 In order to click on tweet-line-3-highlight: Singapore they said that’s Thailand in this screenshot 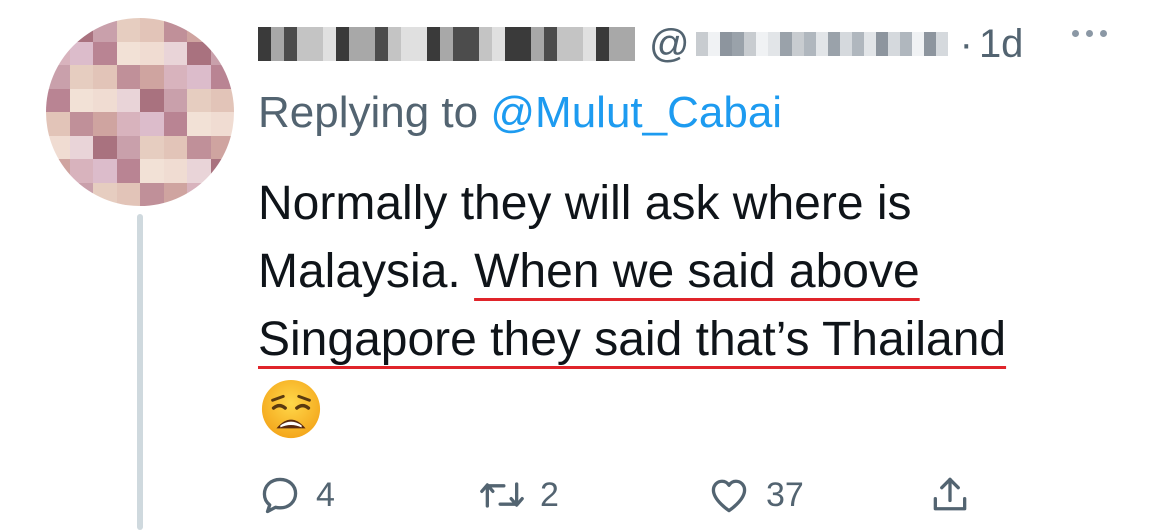, I will do `click(632, 339)`.